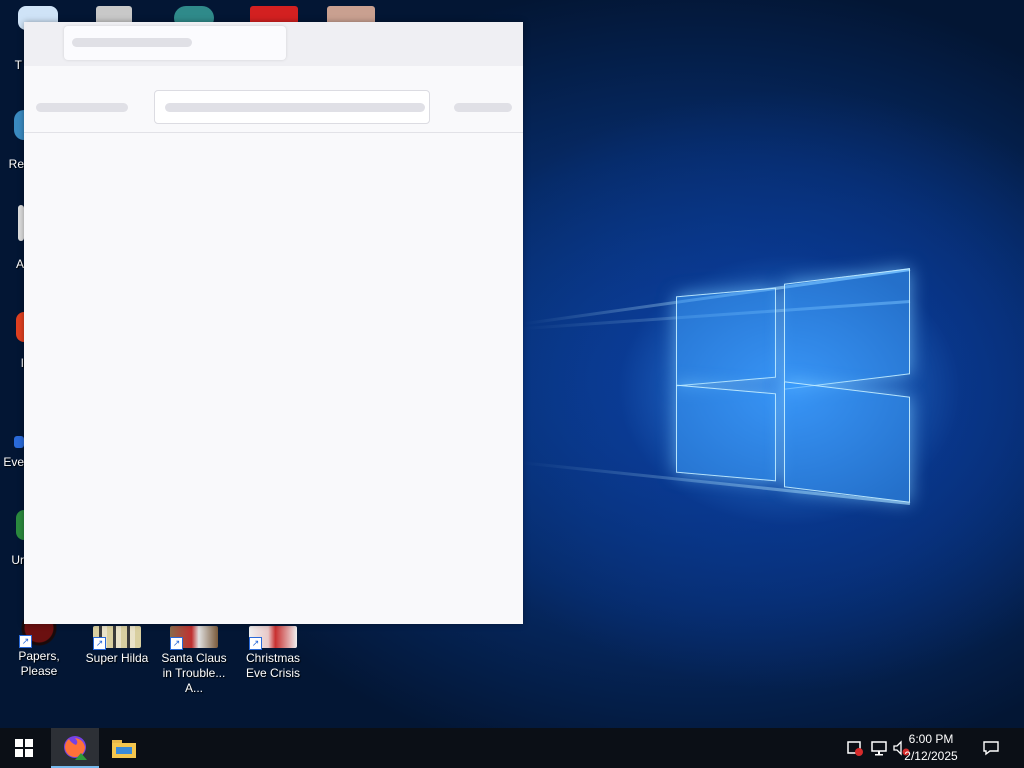 Image resolution: width=1024 pixels, height=768 pixels. I want to click on desktop-icon-partial-label: I, so click(12, 363).